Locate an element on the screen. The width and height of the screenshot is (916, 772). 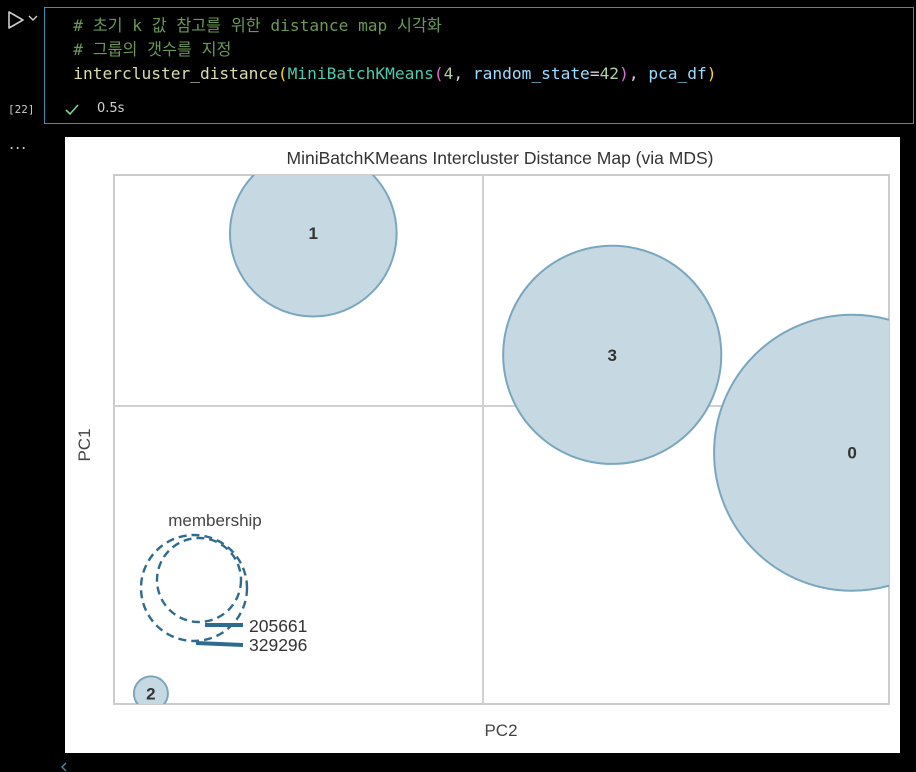
cluster-label: 2 is located at coordinates (150, 693).